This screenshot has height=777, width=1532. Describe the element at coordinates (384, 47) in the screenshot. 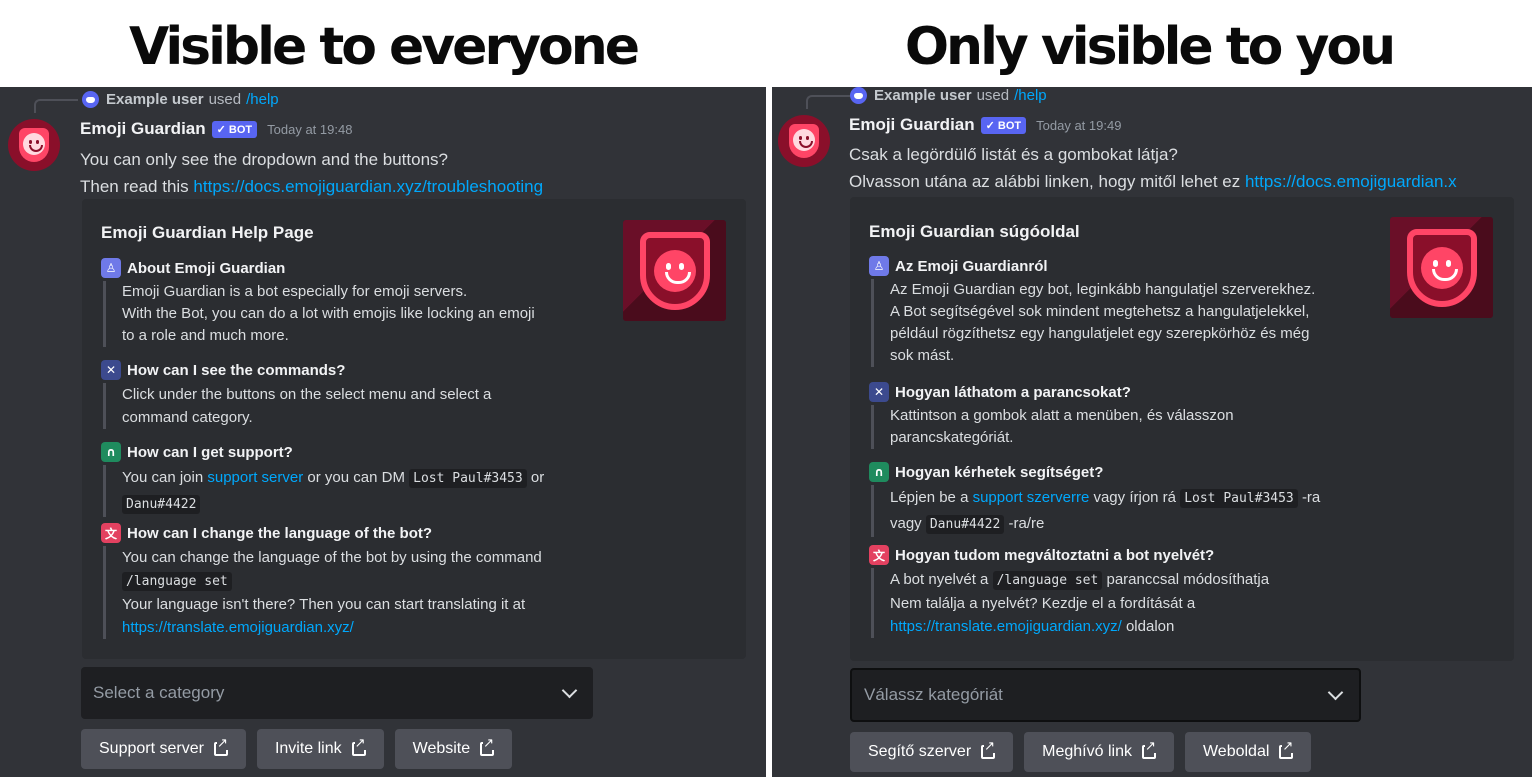

I see `heading-visible-to-everyone: Visible to everyone` at that location.